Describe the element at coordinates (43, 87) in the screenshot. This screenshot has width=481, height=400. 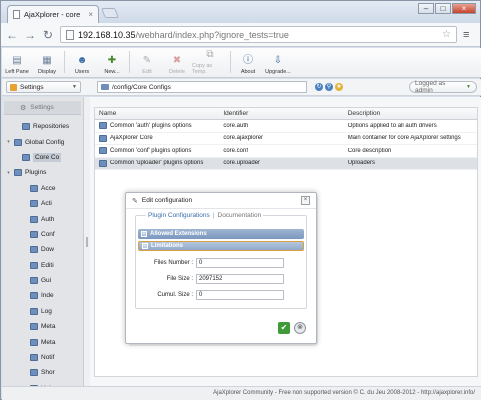
I see `workspace-select: Settings ▼` at that location.